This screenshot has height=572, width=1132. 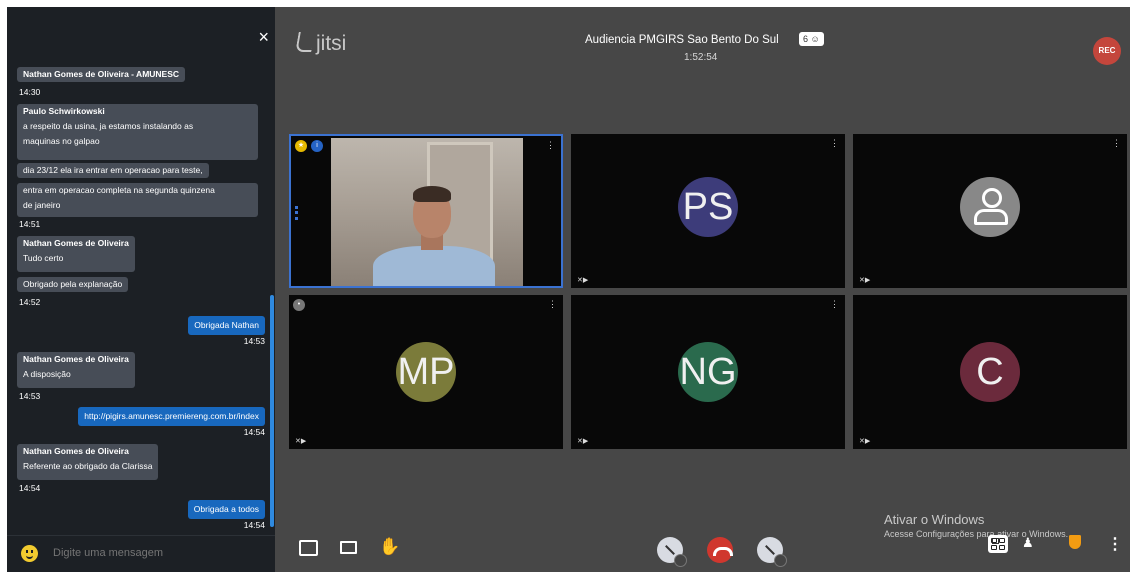 What do you see at coordinates (708, 207) in the screenshot?
I see `avatar: PS` at bounding box center [708, 207].